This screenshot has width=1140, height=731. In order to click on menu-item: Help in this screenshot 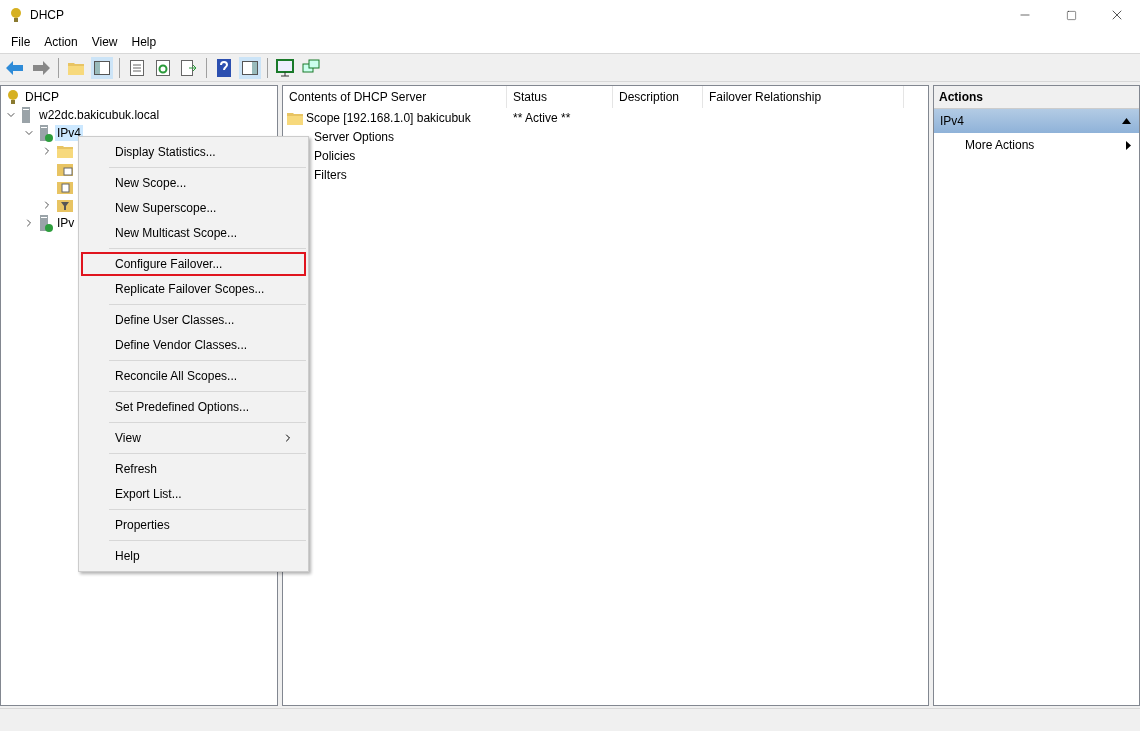, I will do `click(144, 41)`.